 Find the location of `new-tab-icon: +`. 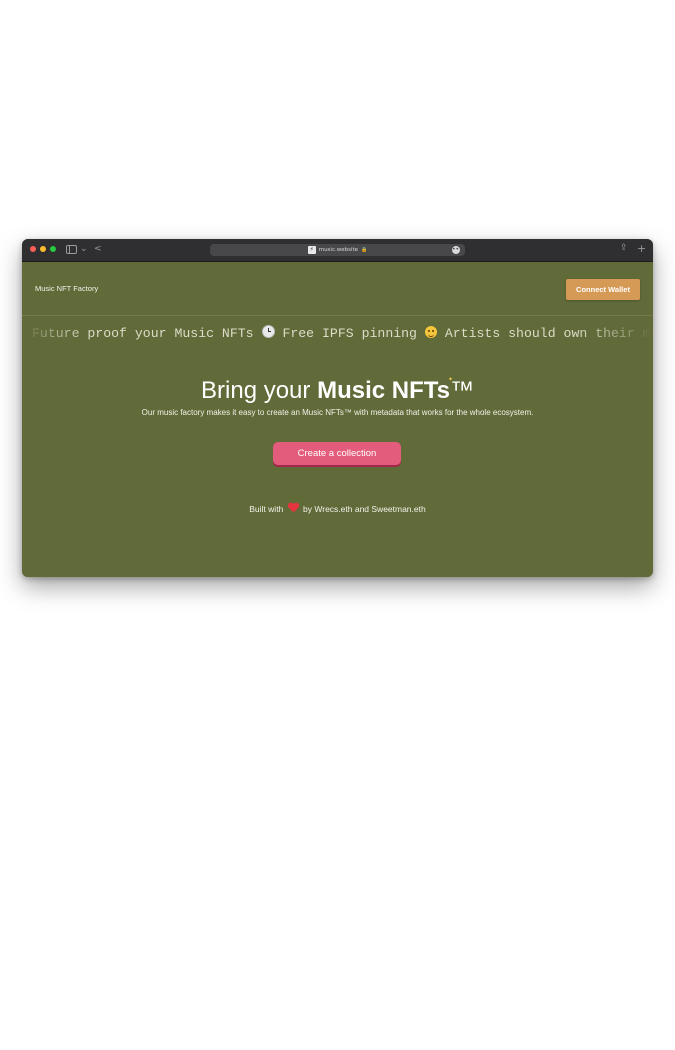

new-tab-icon: + is located at coordinates (641, 248).